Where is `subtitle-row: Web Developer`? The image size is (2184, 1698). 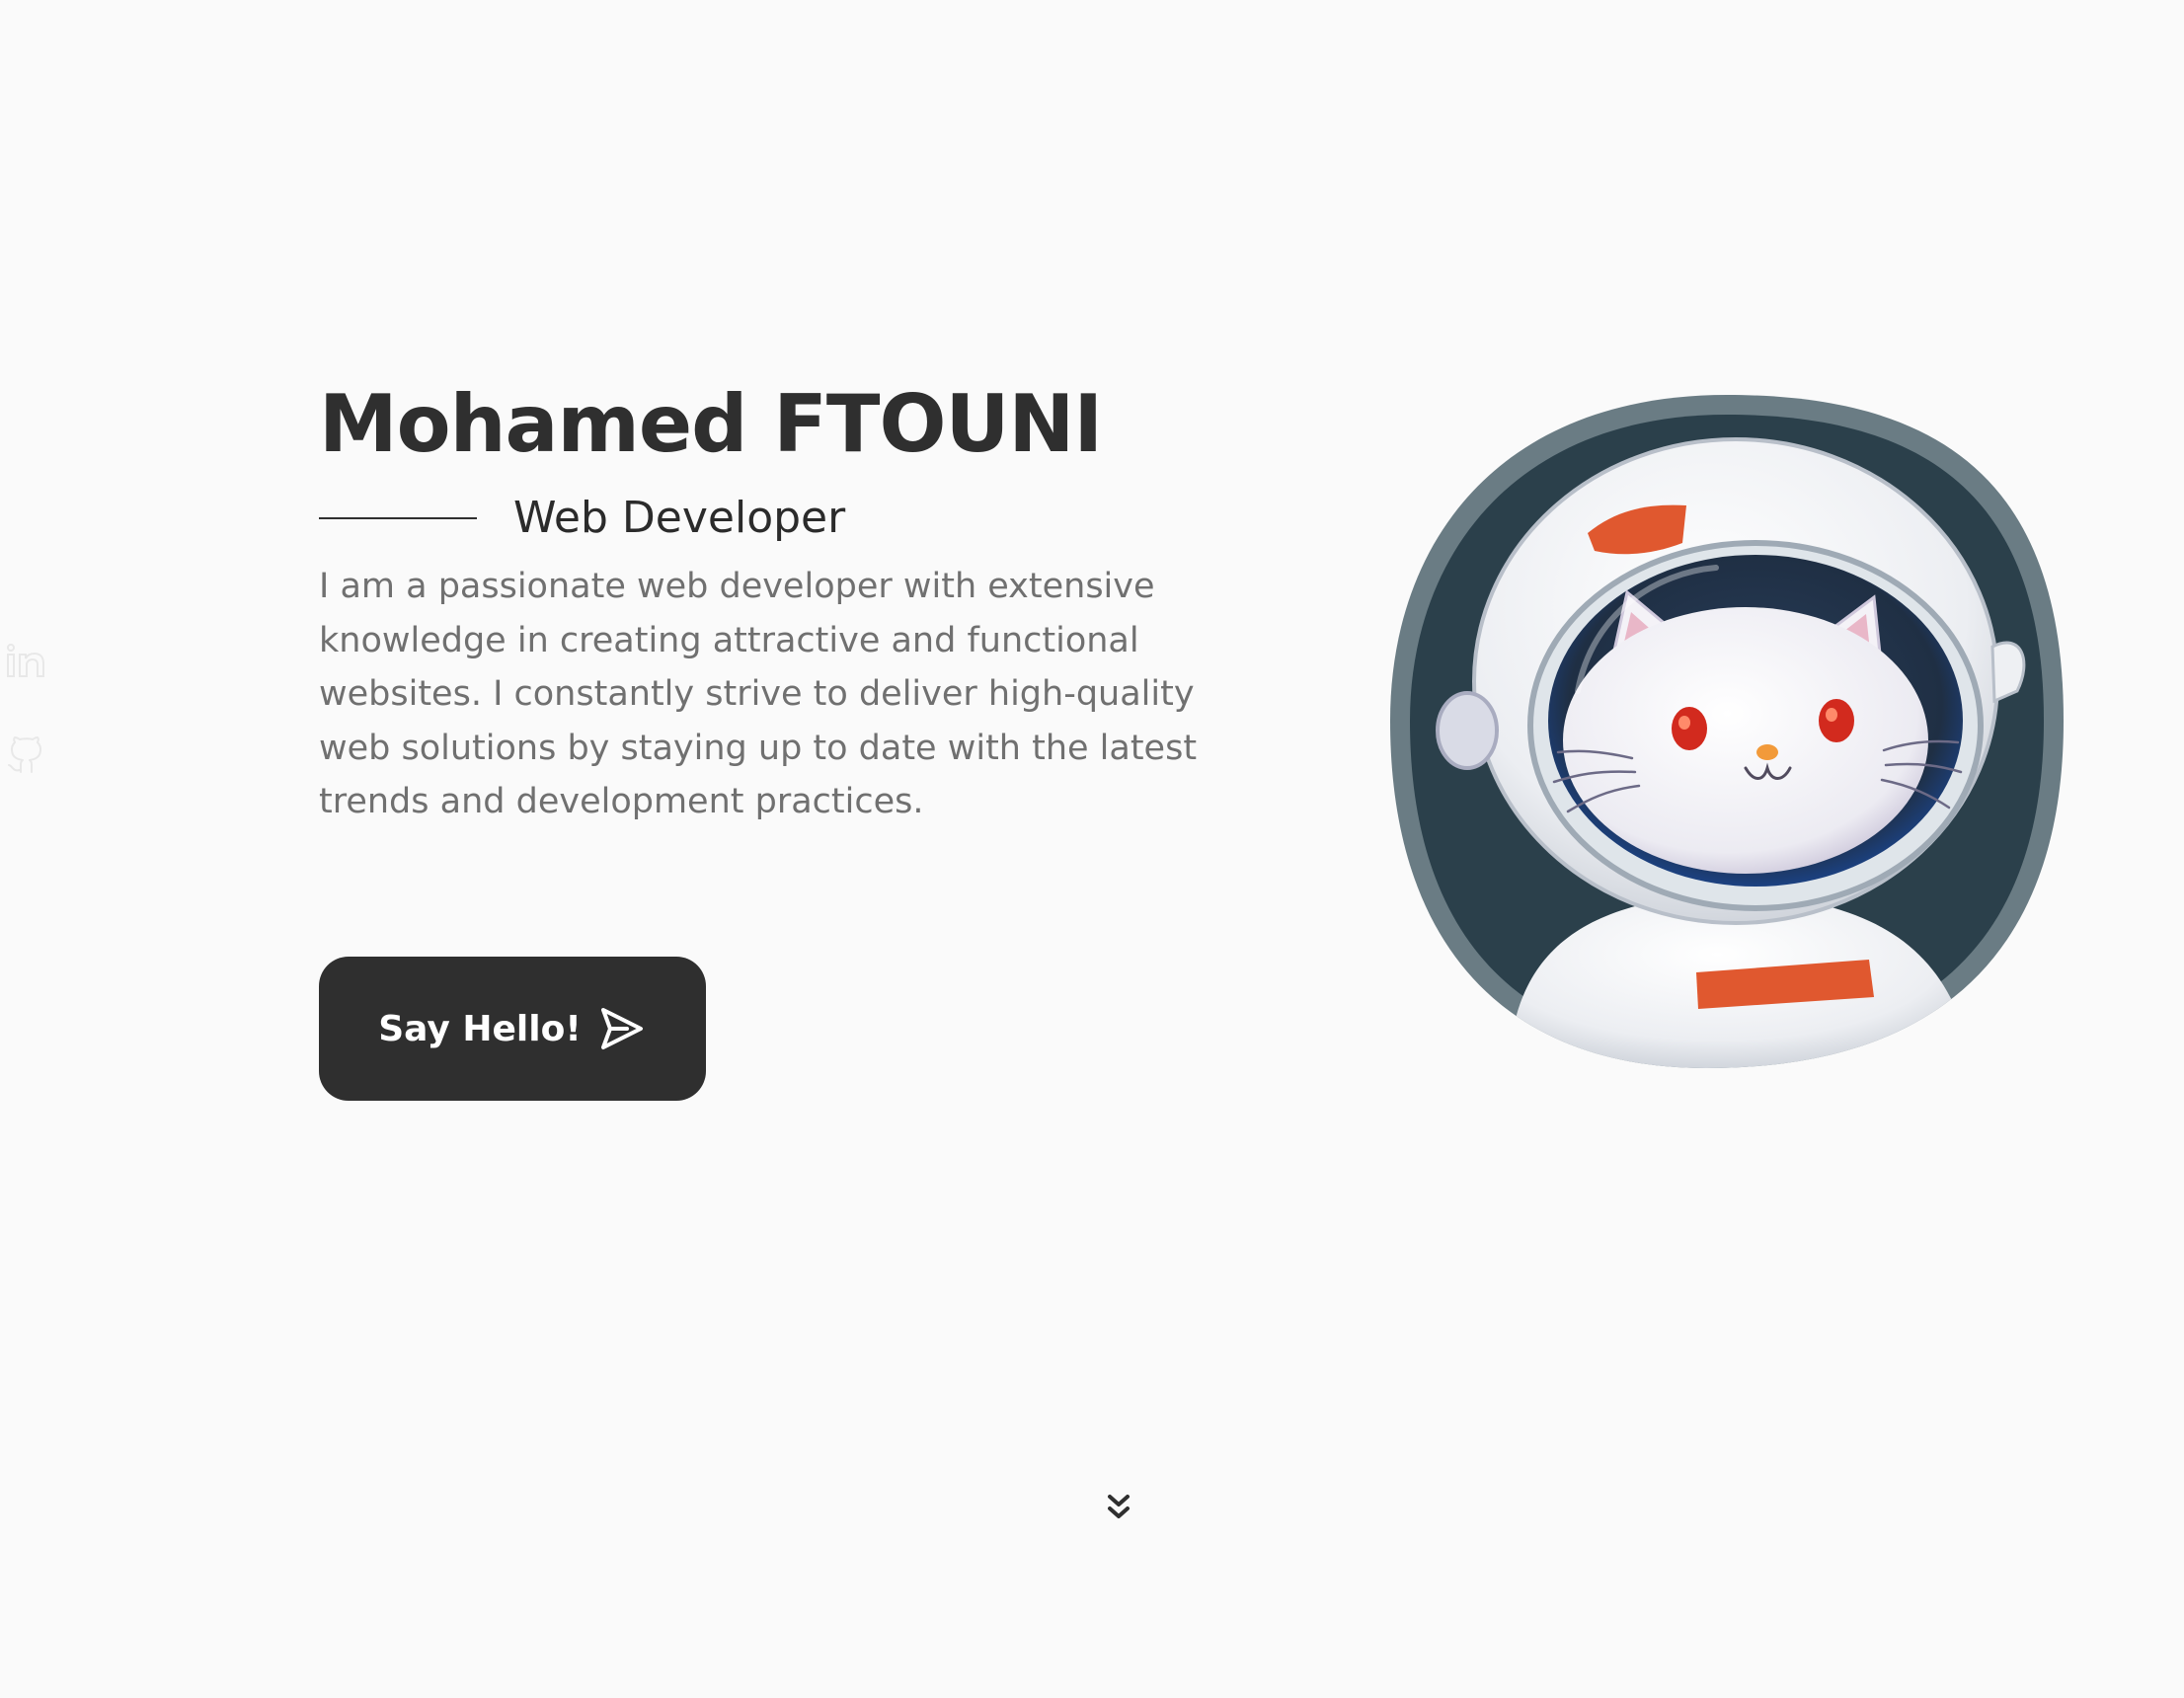 subtitle-row: Web Developer is located at coordinates (788, 518).